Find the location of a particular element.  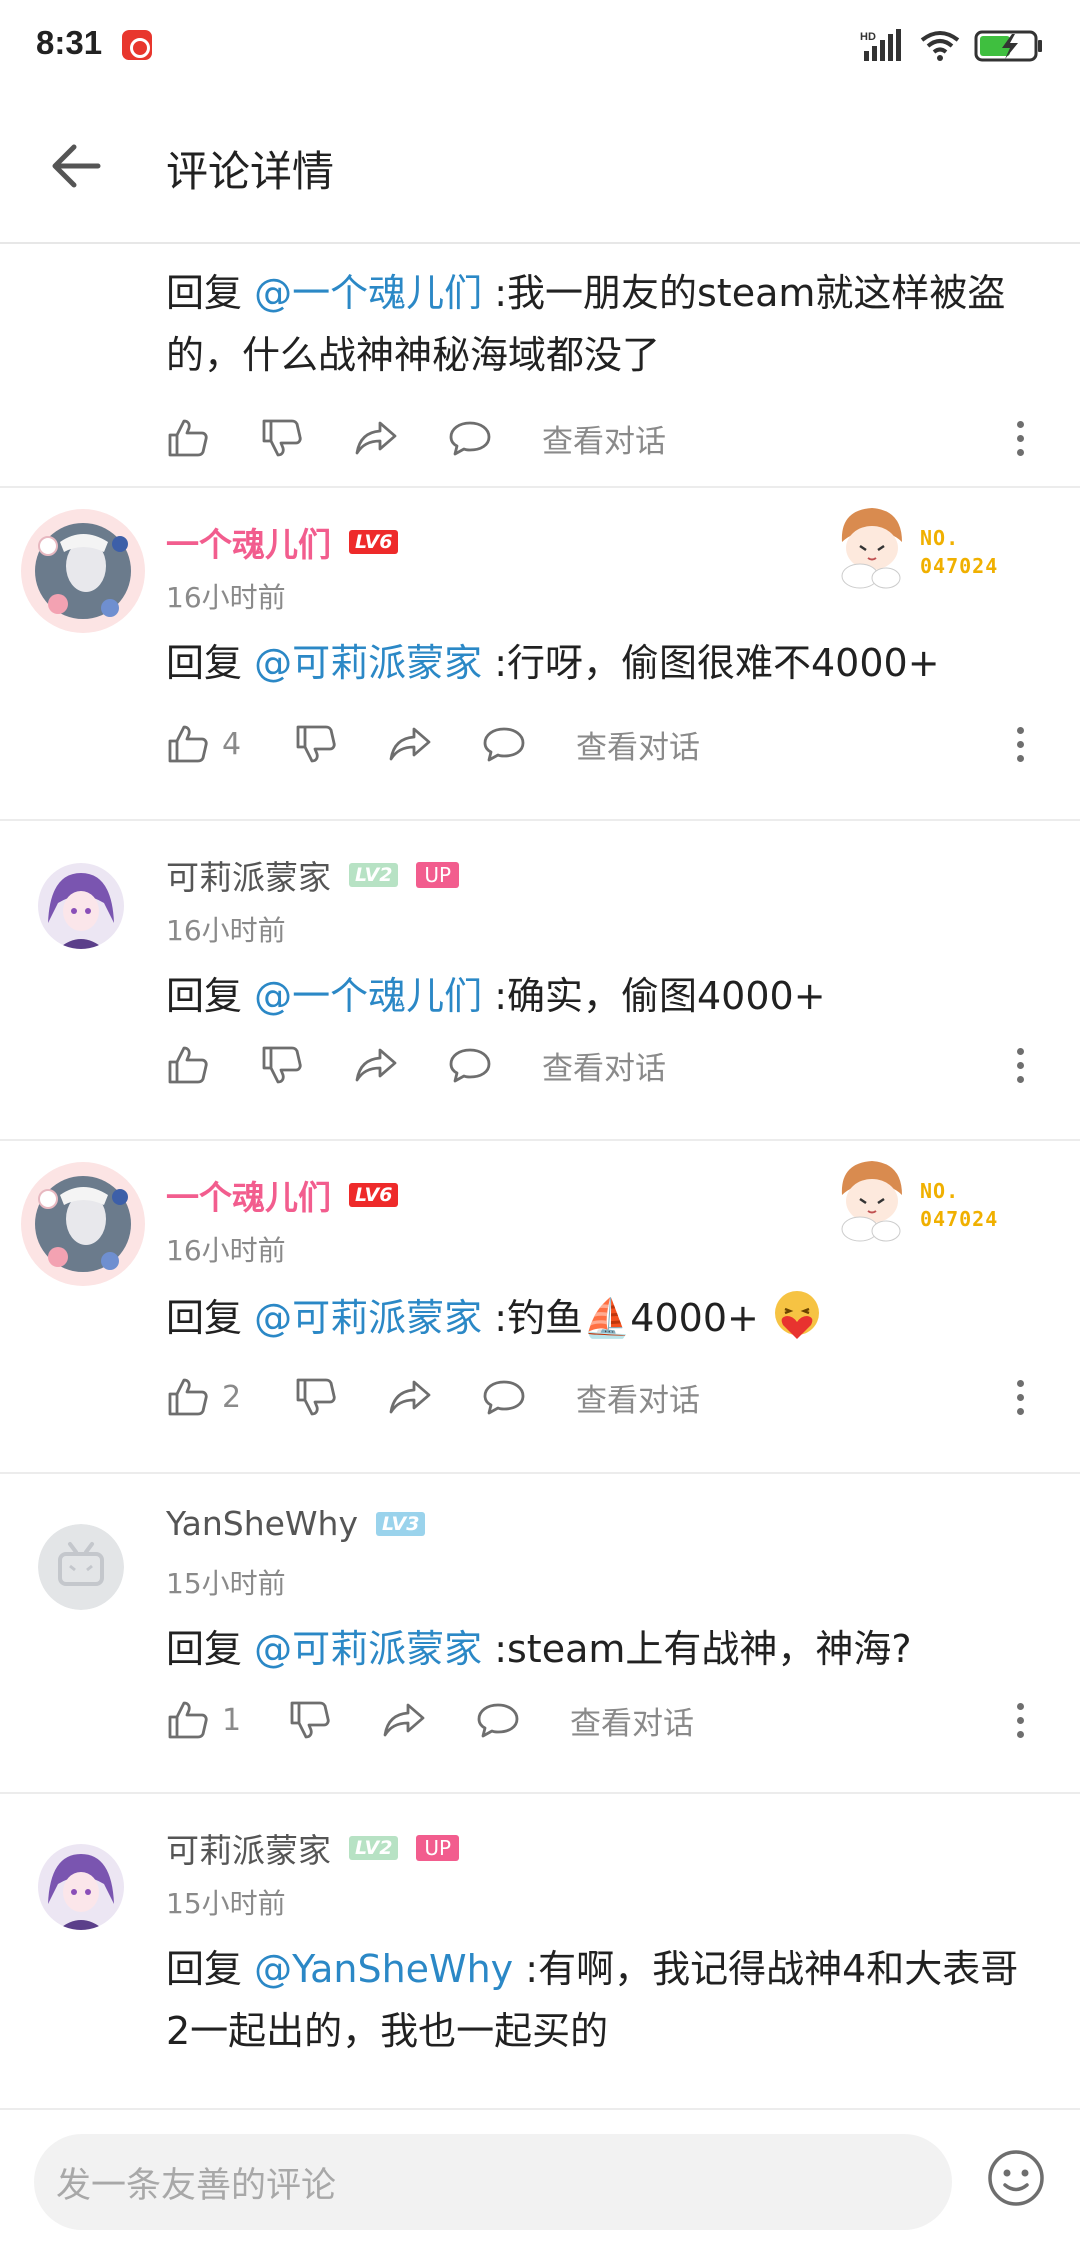

status-bar: 8:31 HD is located at coordinates (540, 44).